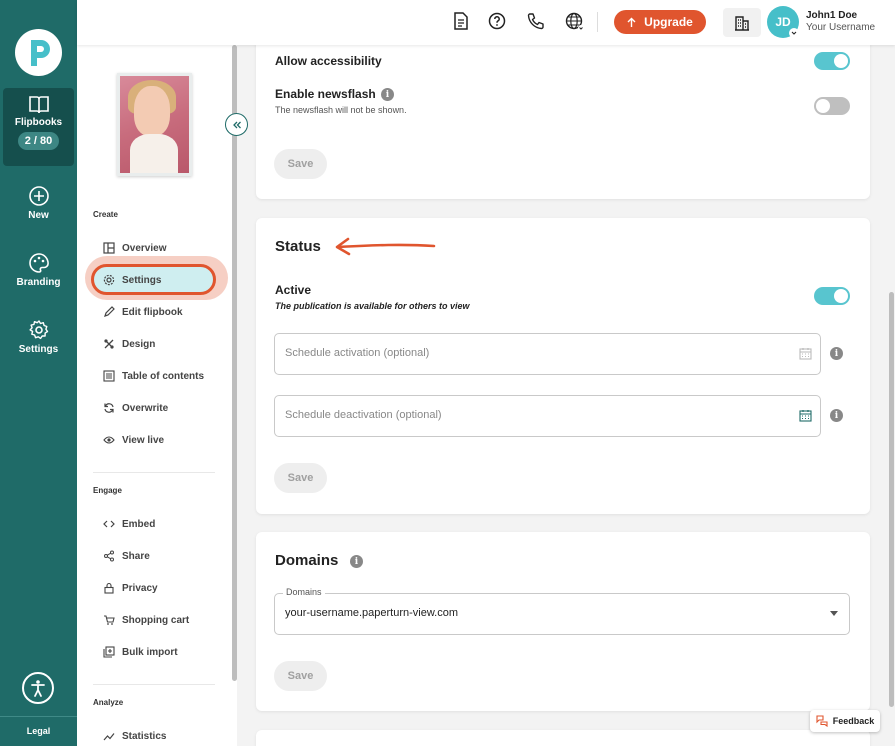  What do you see at coordinates (461, 21) in the screenshot?
I see `document-icon` at bounding box center [461, 21].